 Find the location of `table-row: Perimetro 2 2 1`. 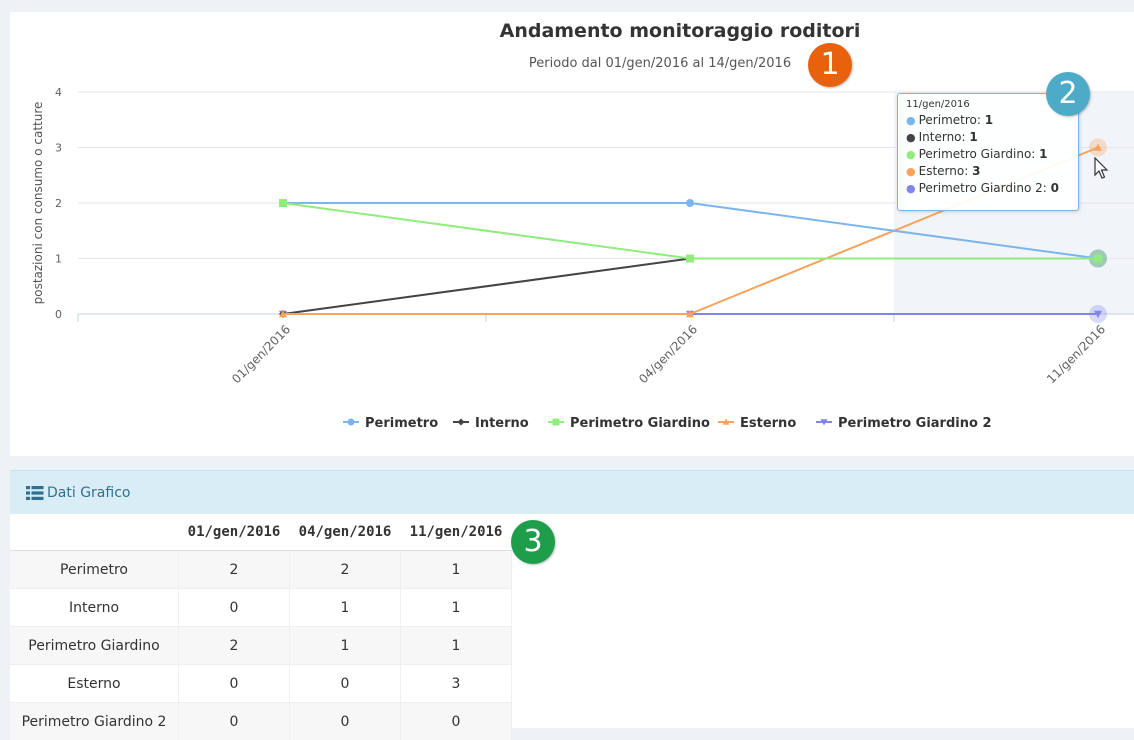

table-row: Perimetro 2 2 1 is located at coordinates (261, 570).